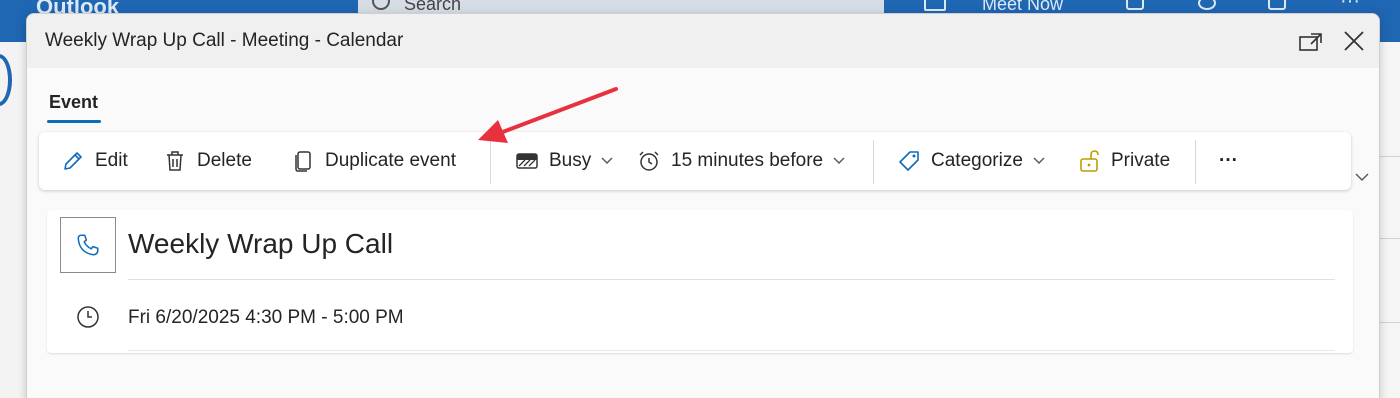 The image size is (1400, 398). What do you see at coordinates (977, 160) in the screenshot?
I see `categorize-label: Categorize` at bounding box center [977, 160].